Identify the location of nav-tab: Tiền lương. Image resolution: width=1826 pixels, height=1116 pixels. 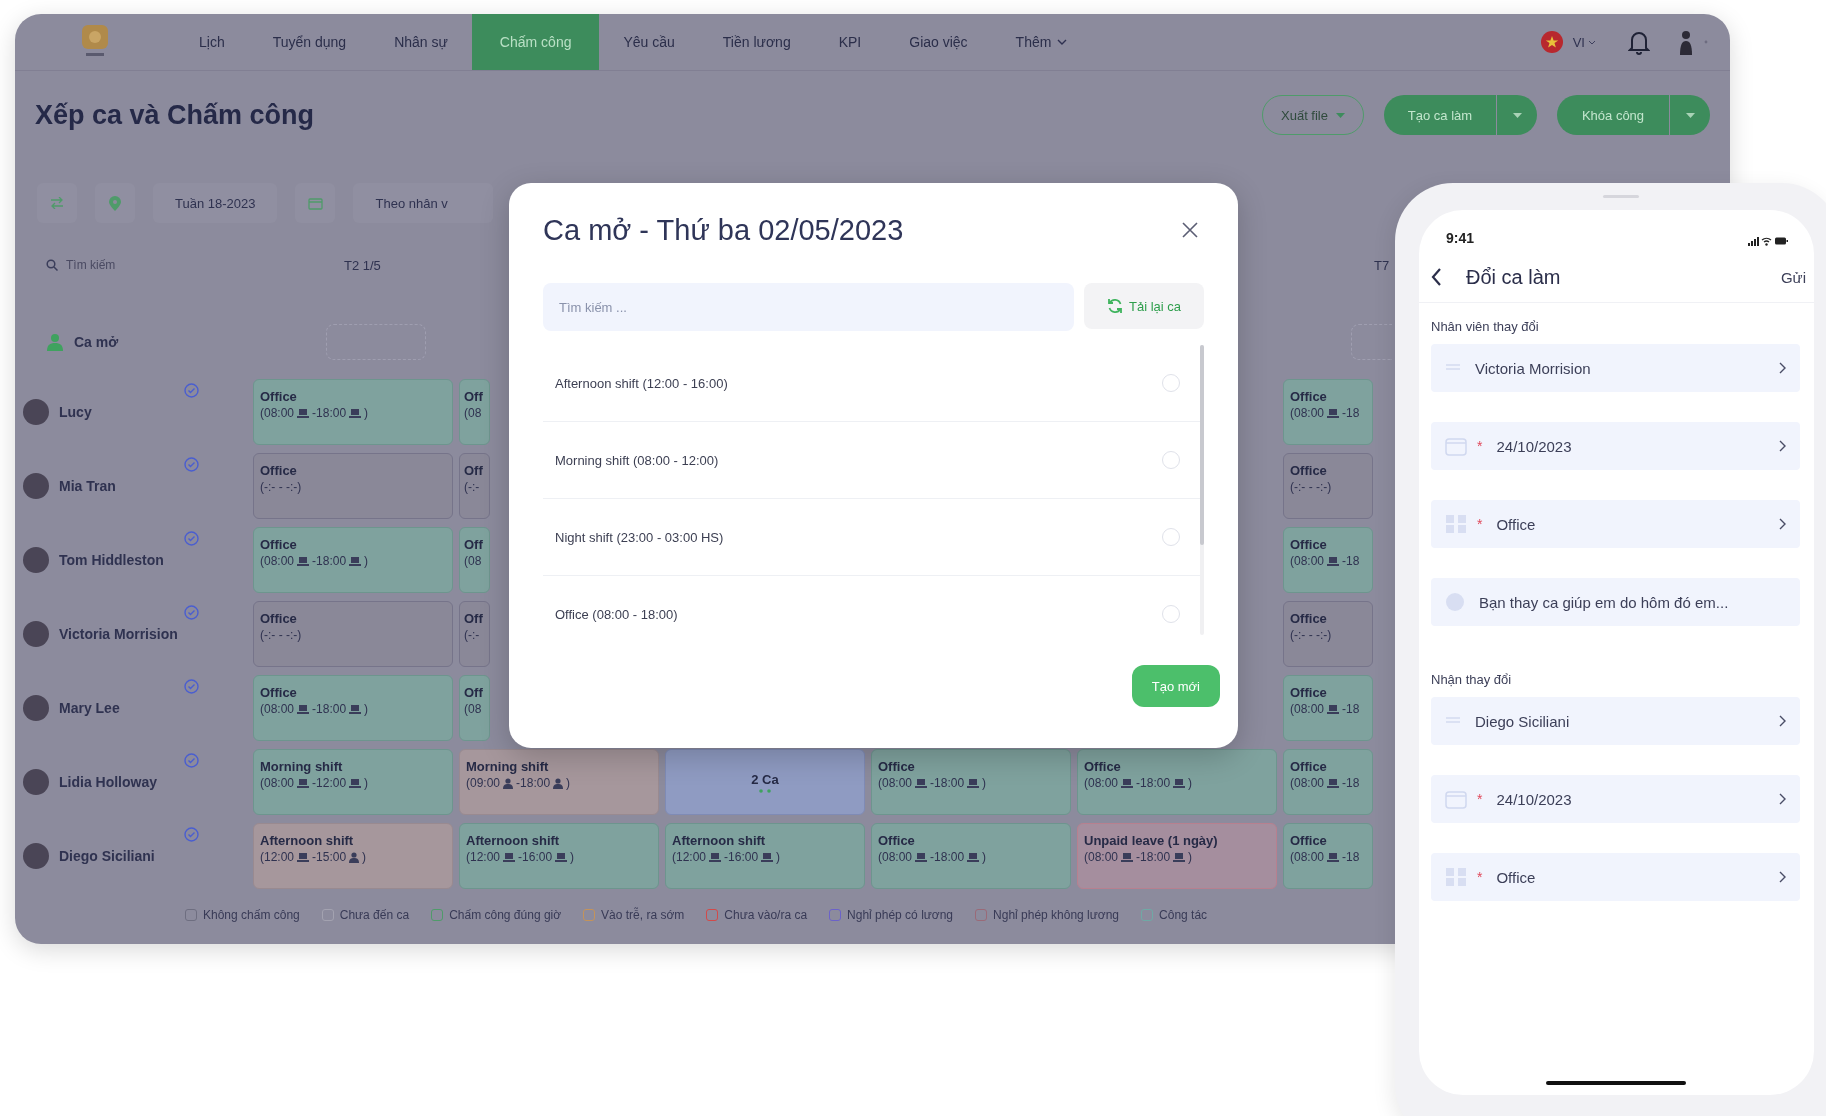
(756, 42).